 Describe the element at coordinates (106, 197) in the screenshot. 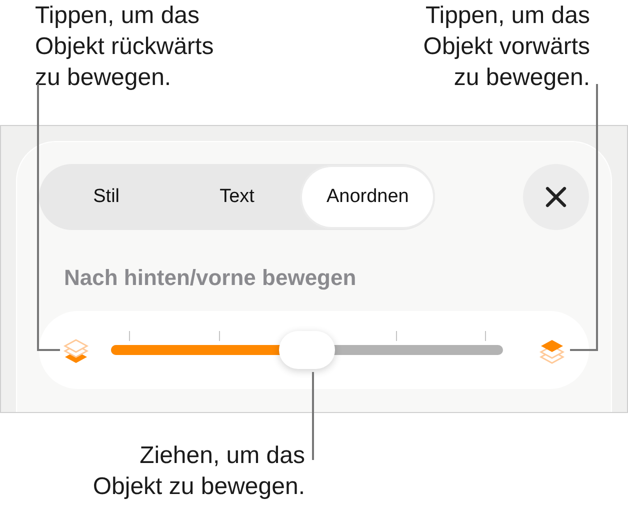

I see `tab: Stil` at that location.